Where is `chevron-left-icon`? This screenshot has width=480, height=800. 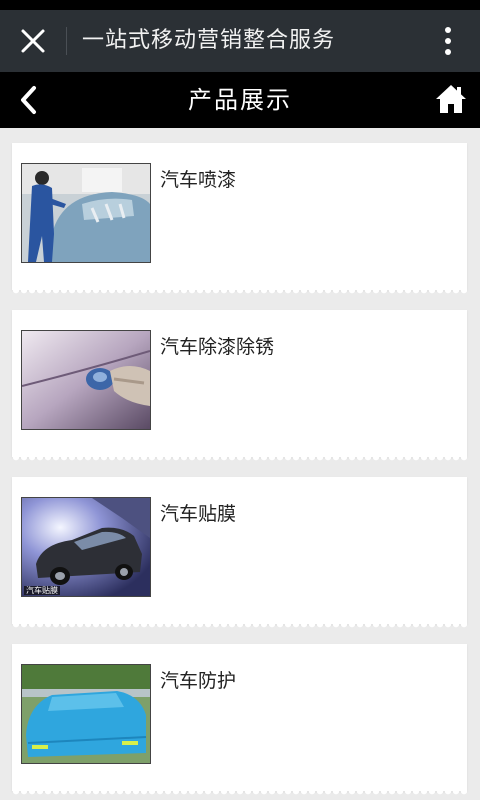 chevron-left-icon is located at coordinates (28, 100).